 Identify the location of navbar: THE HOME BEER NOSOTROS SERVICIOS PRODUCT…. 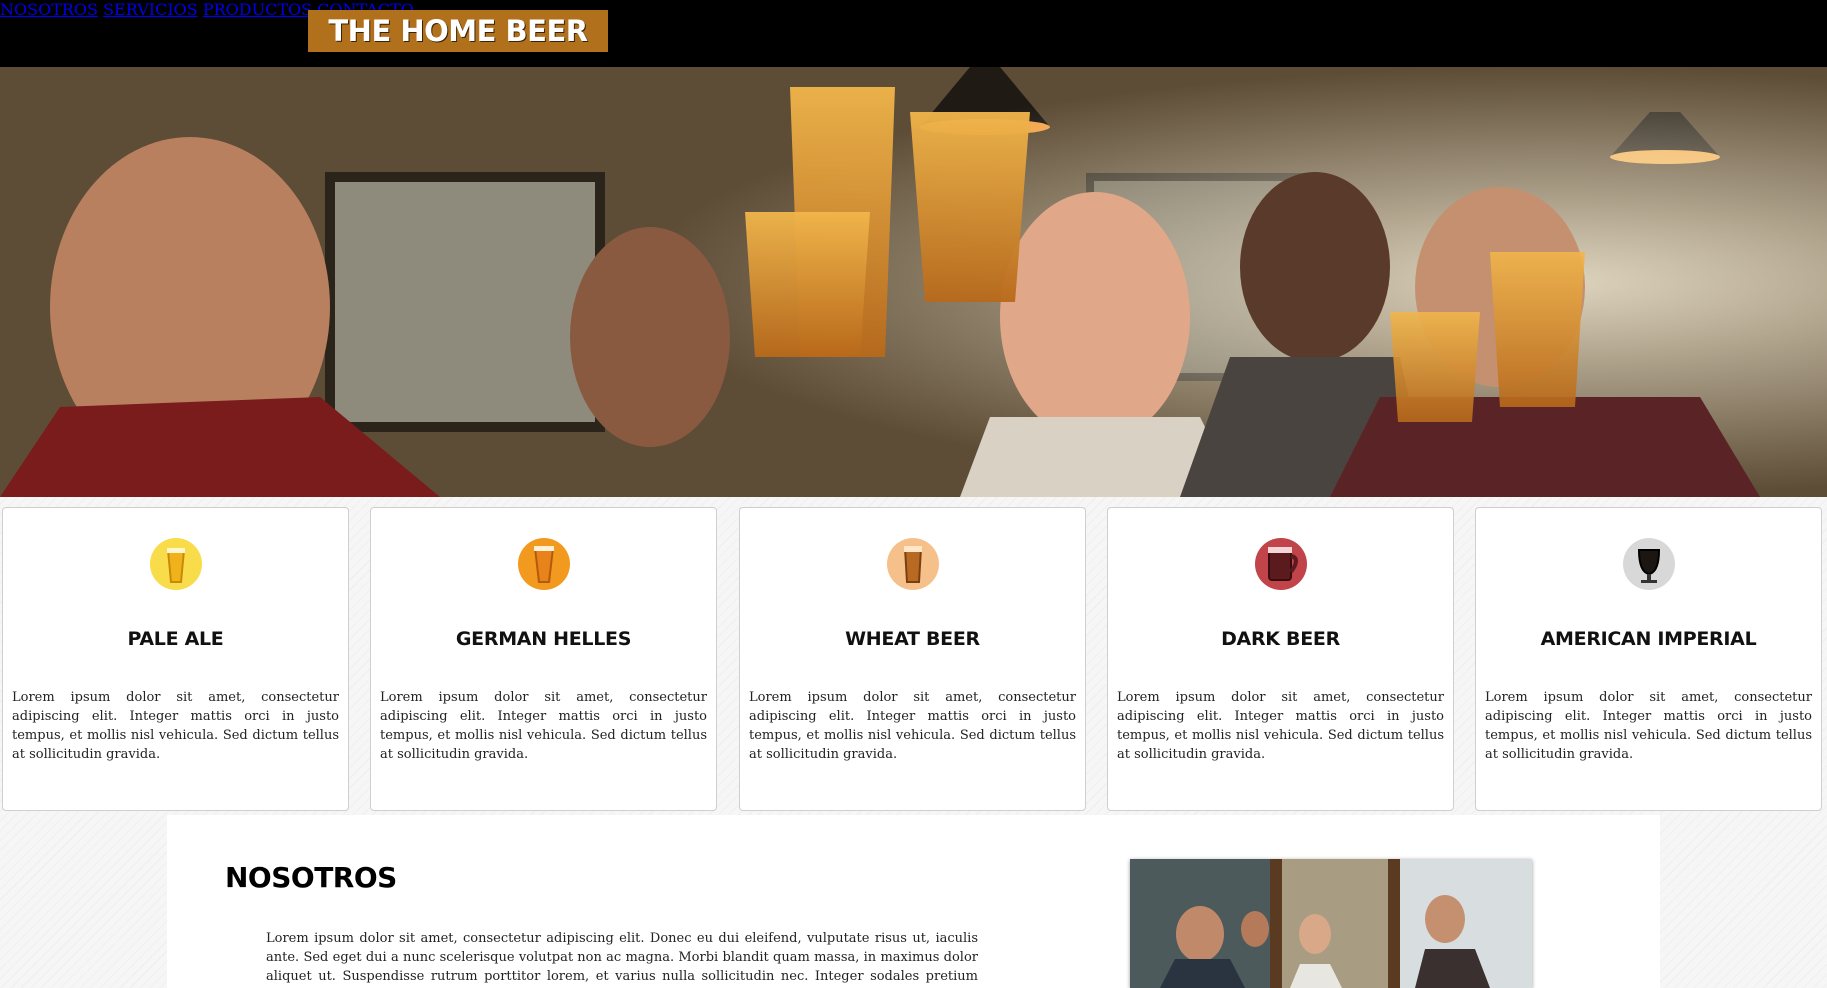
(913, 33).